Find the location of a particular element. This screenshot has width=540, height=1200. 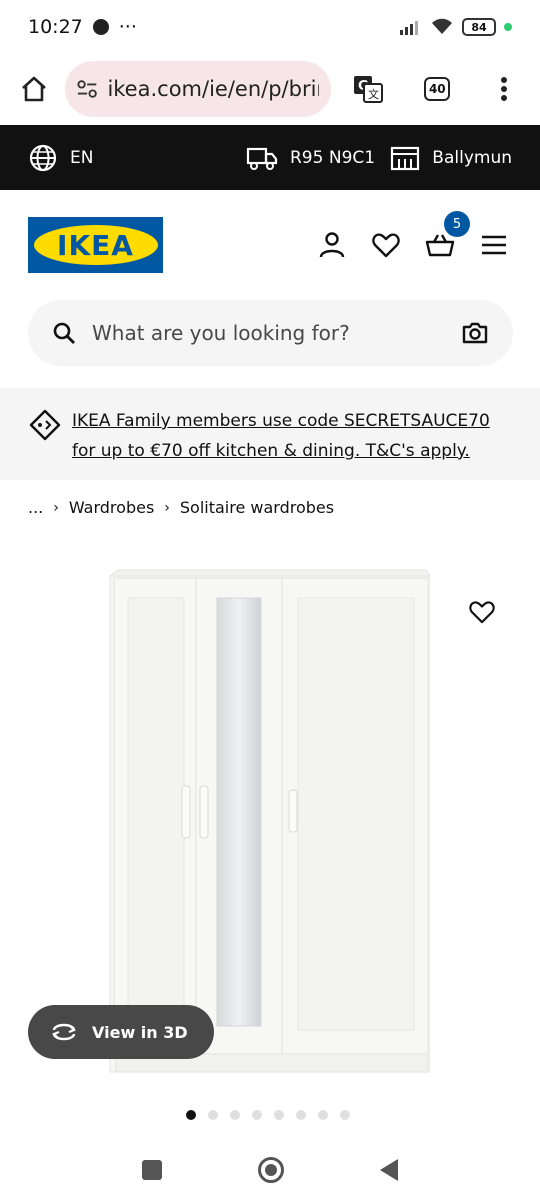

back-button is located at coordinates (389, 1170).